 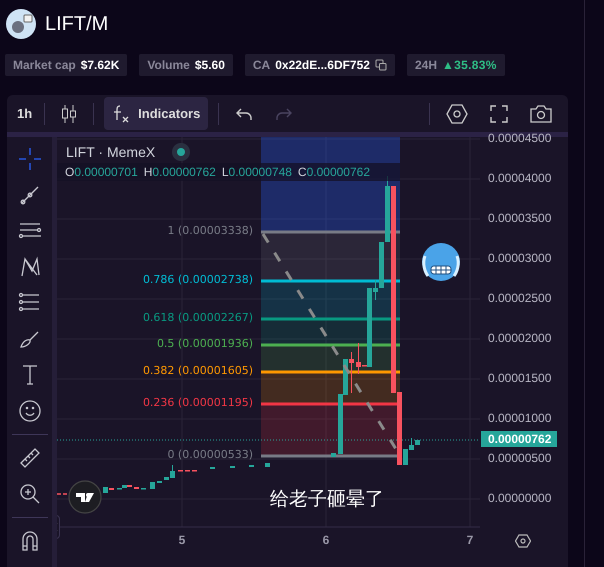 I want to click on price-axis-label: 0.00002000, so click(x=520, y=338).